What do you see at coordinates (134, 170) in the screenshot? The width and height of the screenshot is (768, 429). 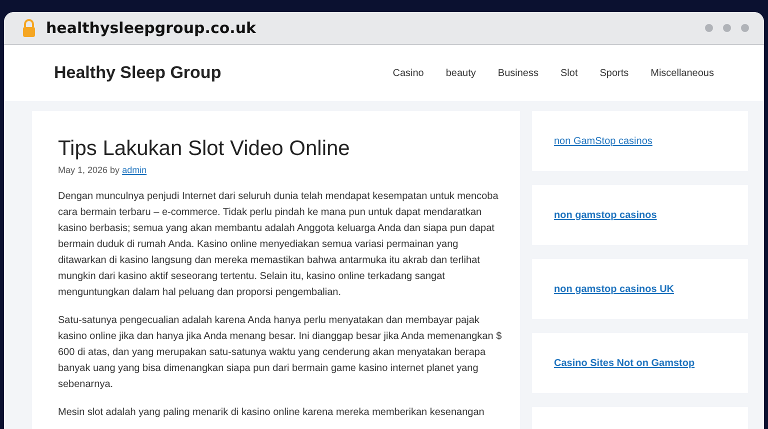 I see `author-link: admin` at bounding box center [134, 170].